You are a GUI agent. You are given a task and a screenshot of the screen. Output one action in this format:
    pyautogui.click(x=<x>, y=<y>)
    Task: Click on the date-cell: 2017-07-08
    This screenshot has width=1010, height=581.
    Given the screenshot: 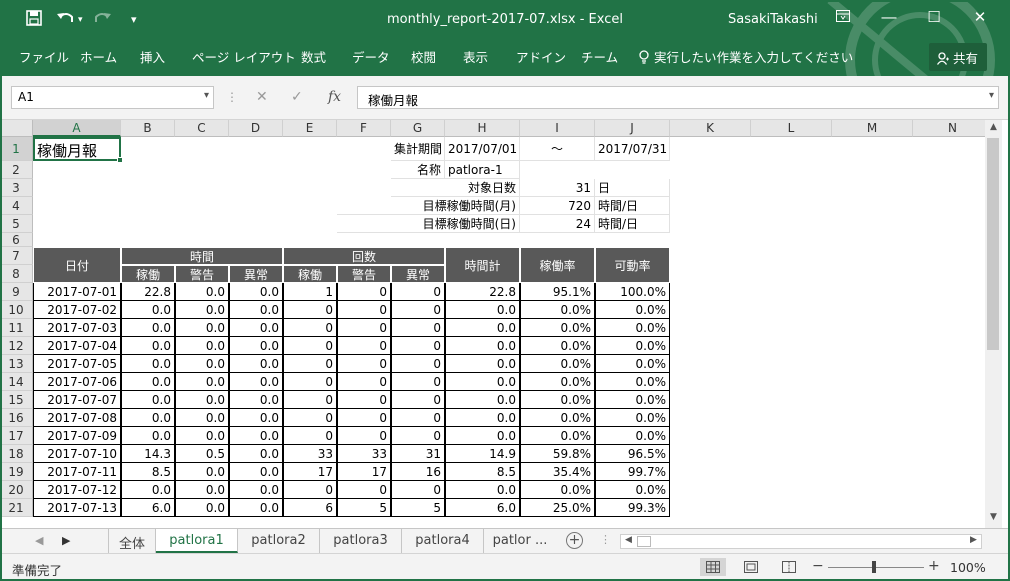 What is the action you would take?
    pyautogui.click(x=77, y=418)
    